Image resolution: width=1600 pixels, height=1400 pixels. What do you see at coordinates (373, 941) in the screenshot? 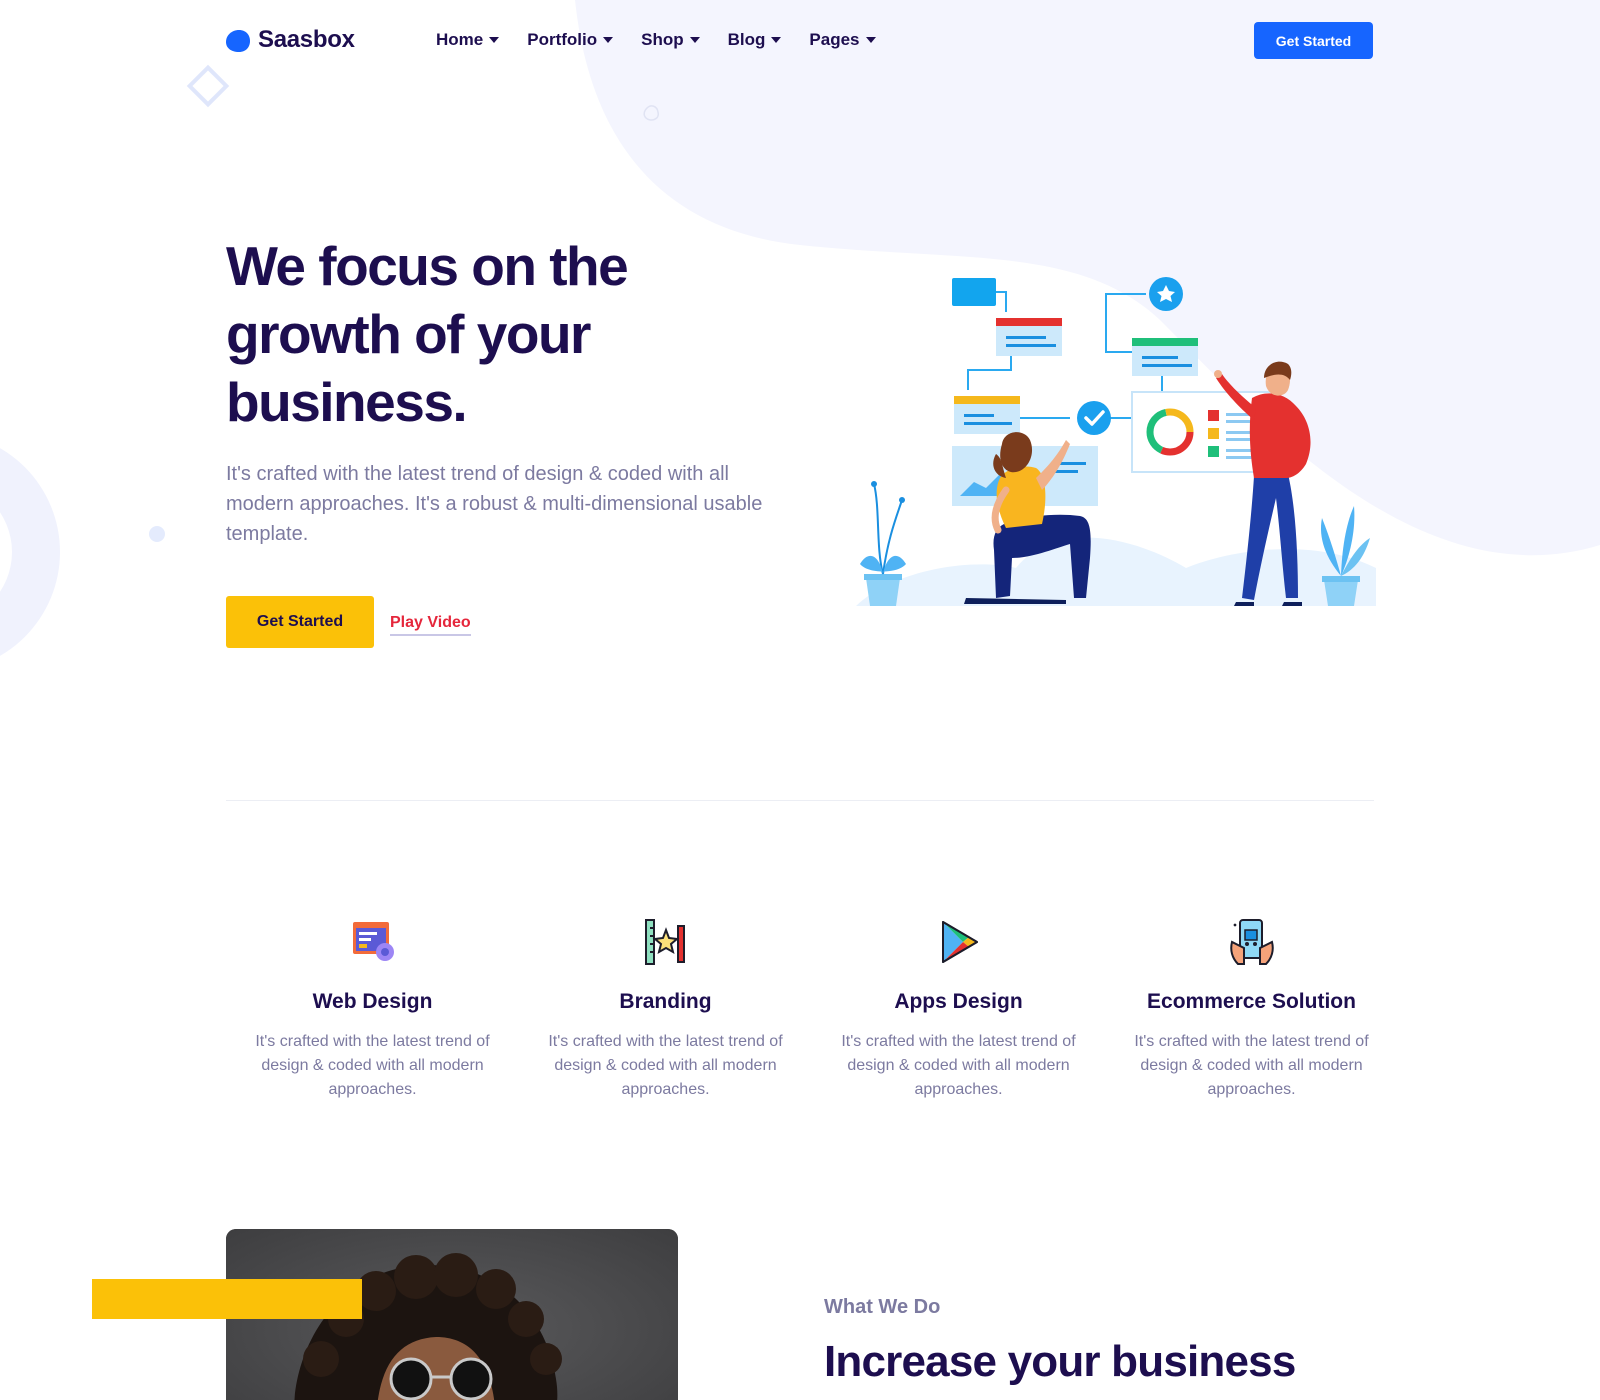
I see `web-design-icon` at bounding box center [373, 941].